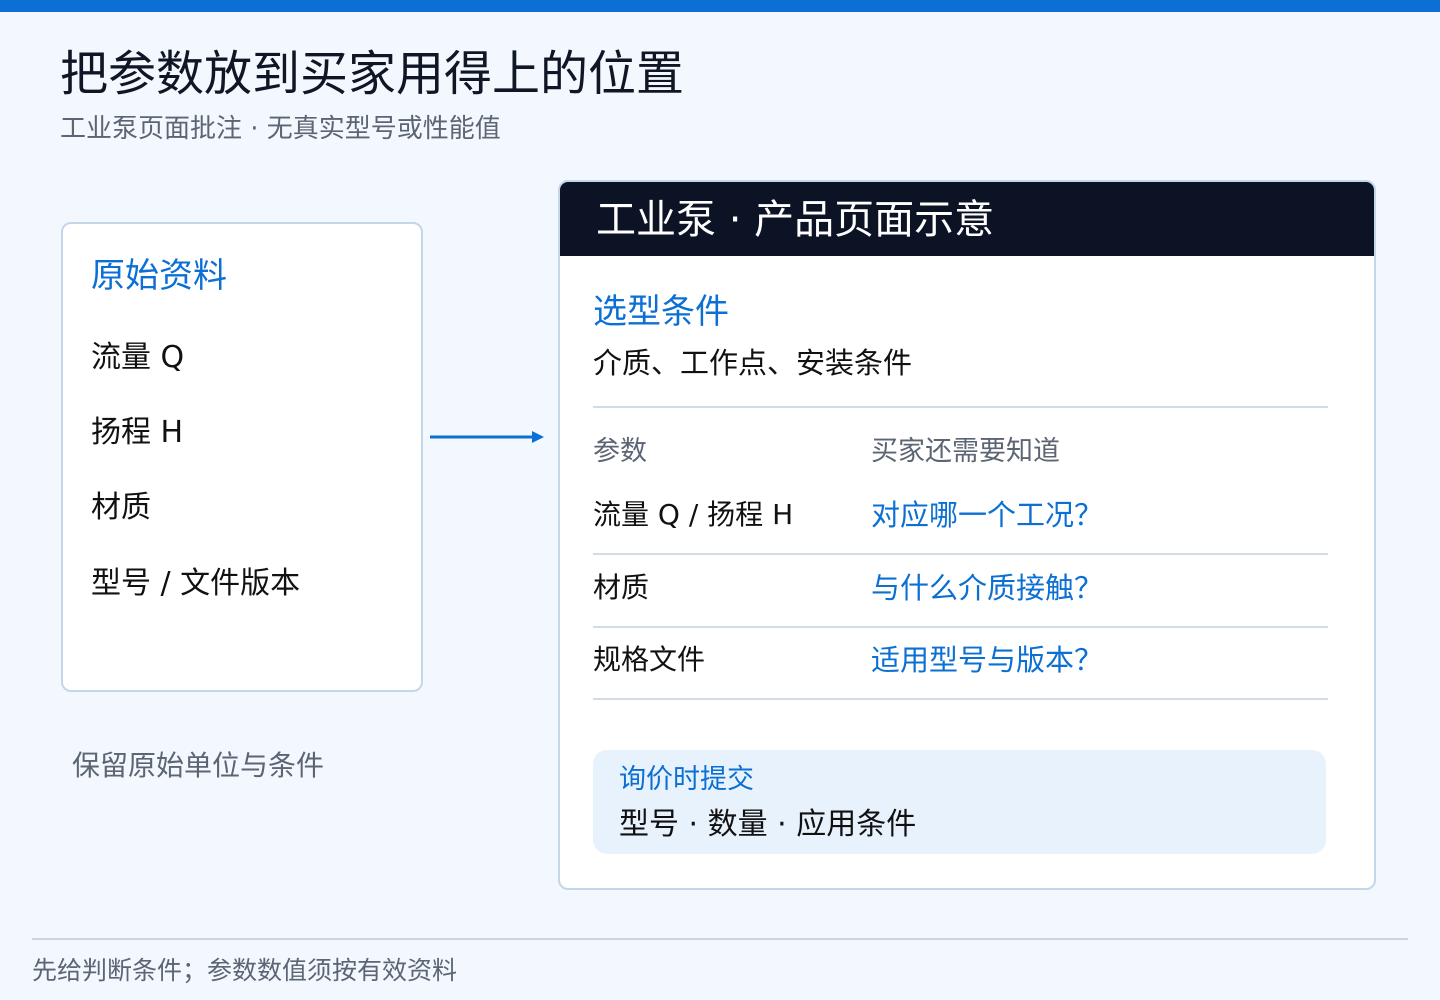  I want to click on source-item-head: 扬程 H, so click(137, 432).